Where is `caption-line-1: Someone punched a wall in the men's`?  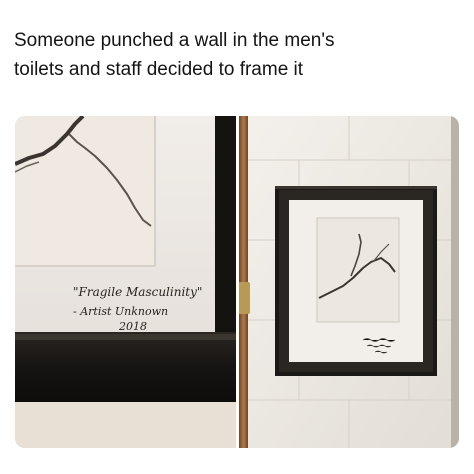
caption-line-1: Someone punched a wall in the men's is located at coordinates (174, 40).